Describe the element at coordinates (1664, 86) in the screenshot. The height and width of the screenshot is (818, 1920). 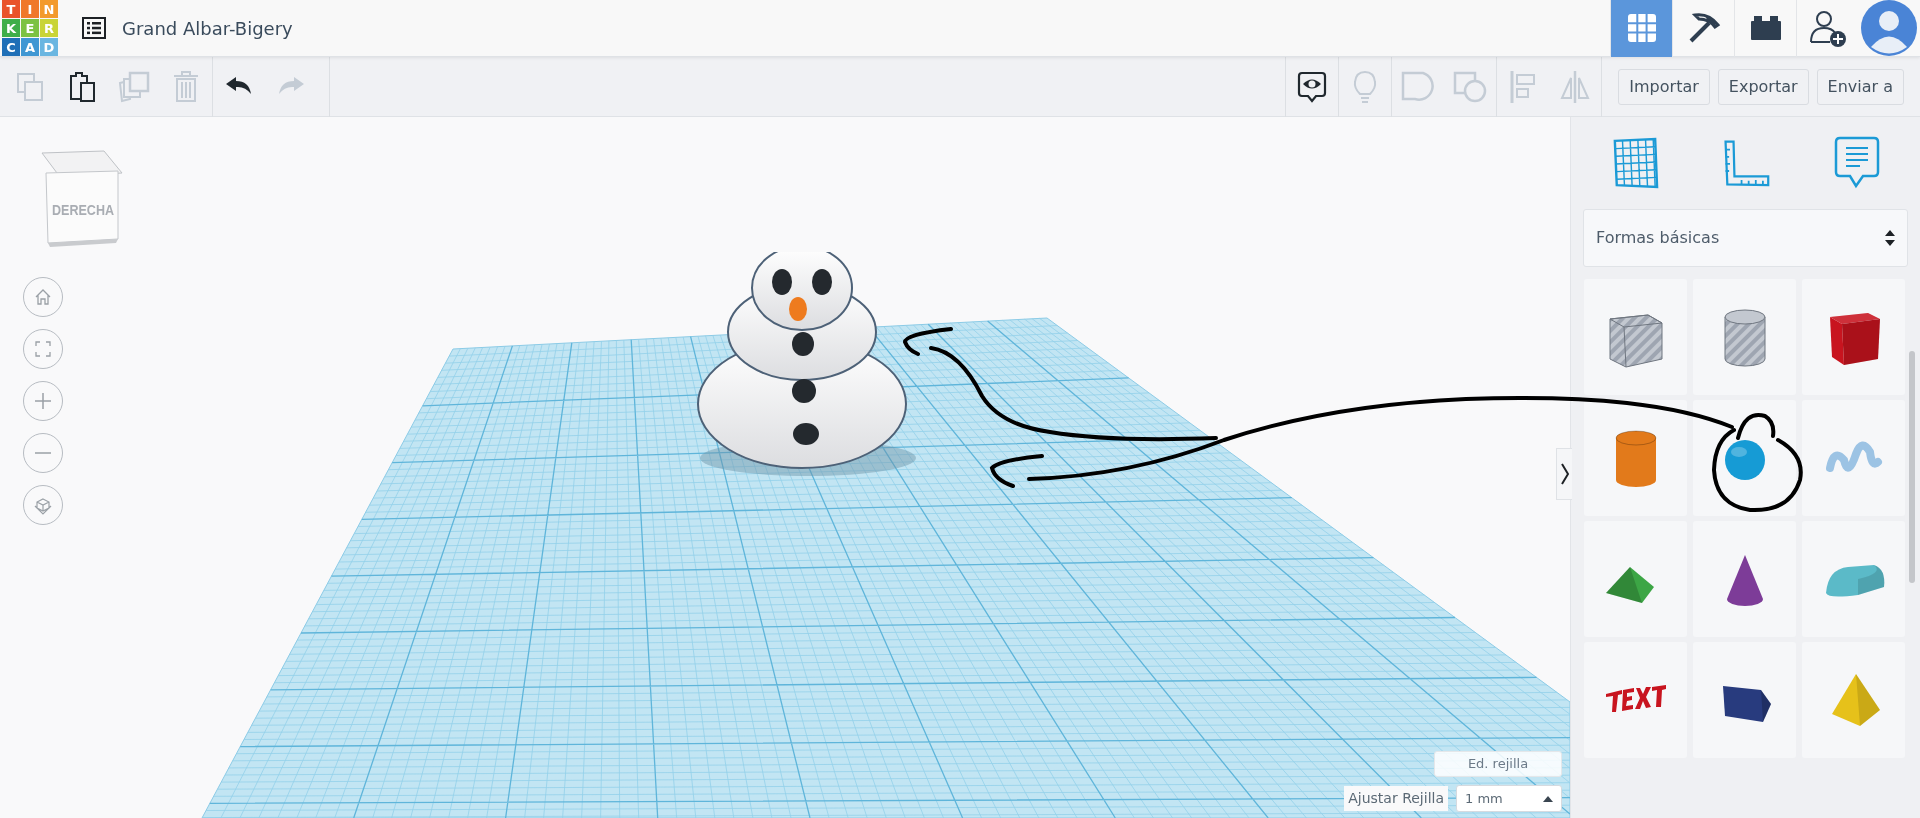
I see `import-button: Importar` at that location.